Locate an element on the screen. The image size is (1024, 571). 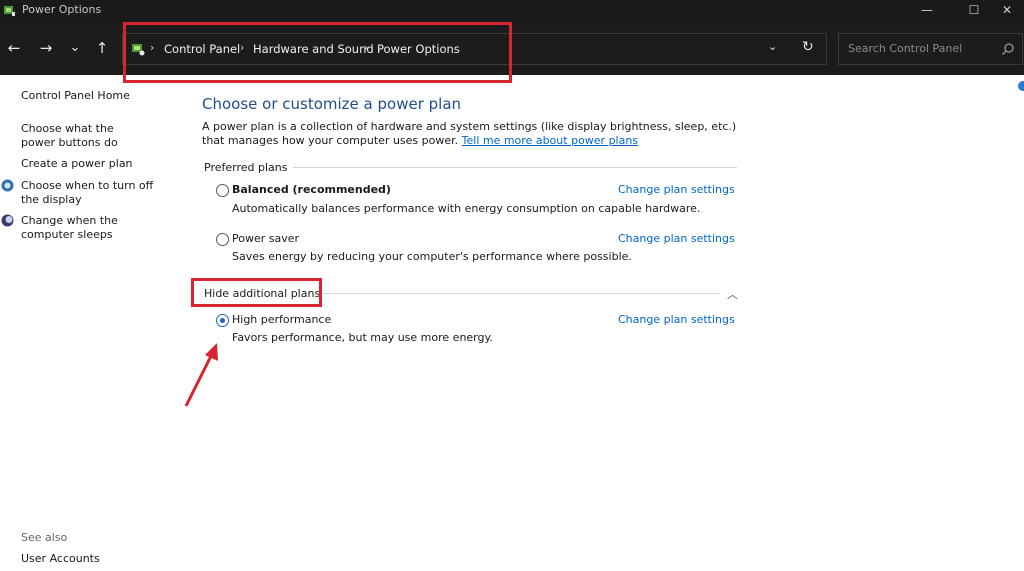
hide-plans-highlight-box is located at coordinates (256, 292).